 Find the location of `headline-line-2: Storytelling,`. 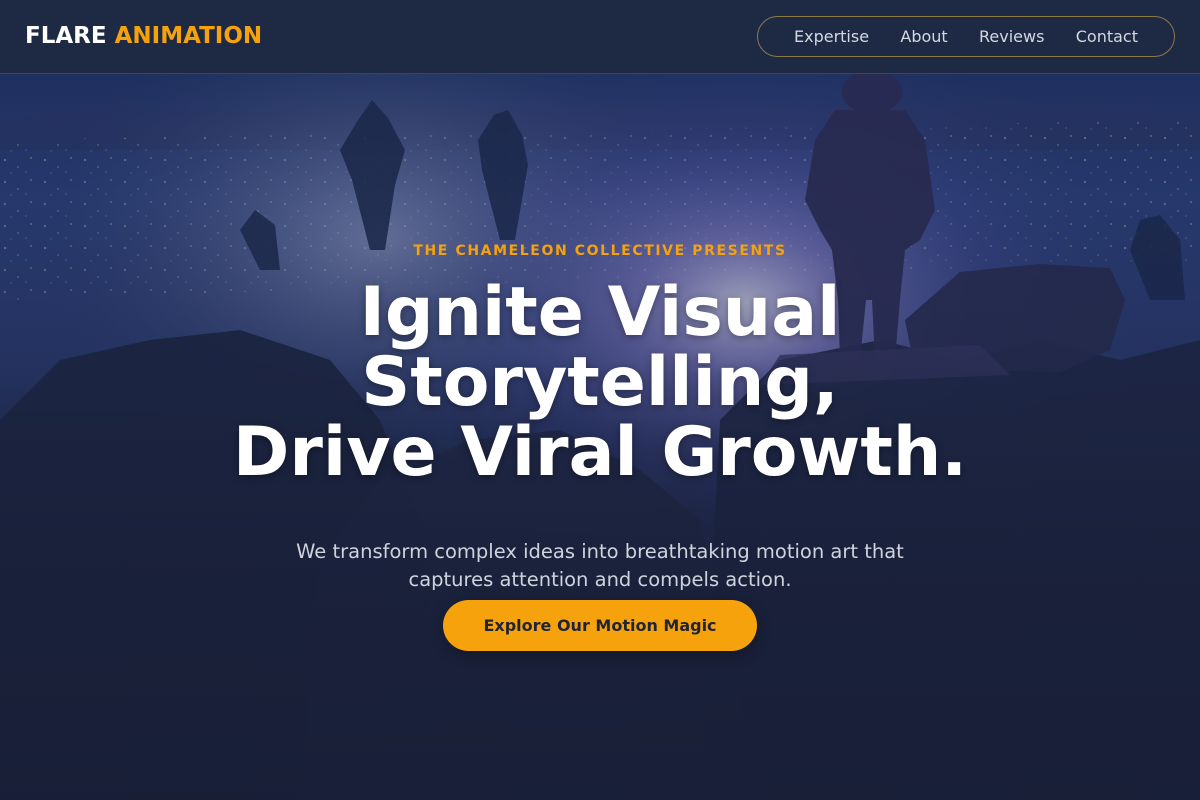

headline-line-2: Storytelling, is located at coordinates (600, 382).